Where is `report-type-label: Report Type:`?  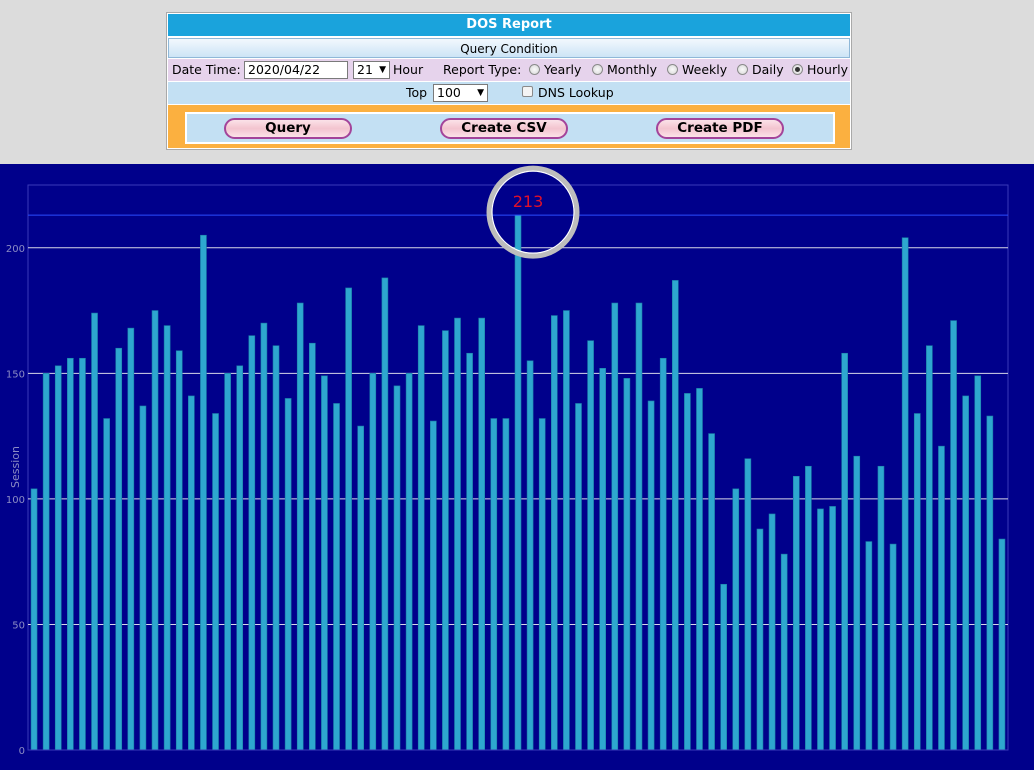 report-type-label: Report Type: is located at coordinates (482, 69).